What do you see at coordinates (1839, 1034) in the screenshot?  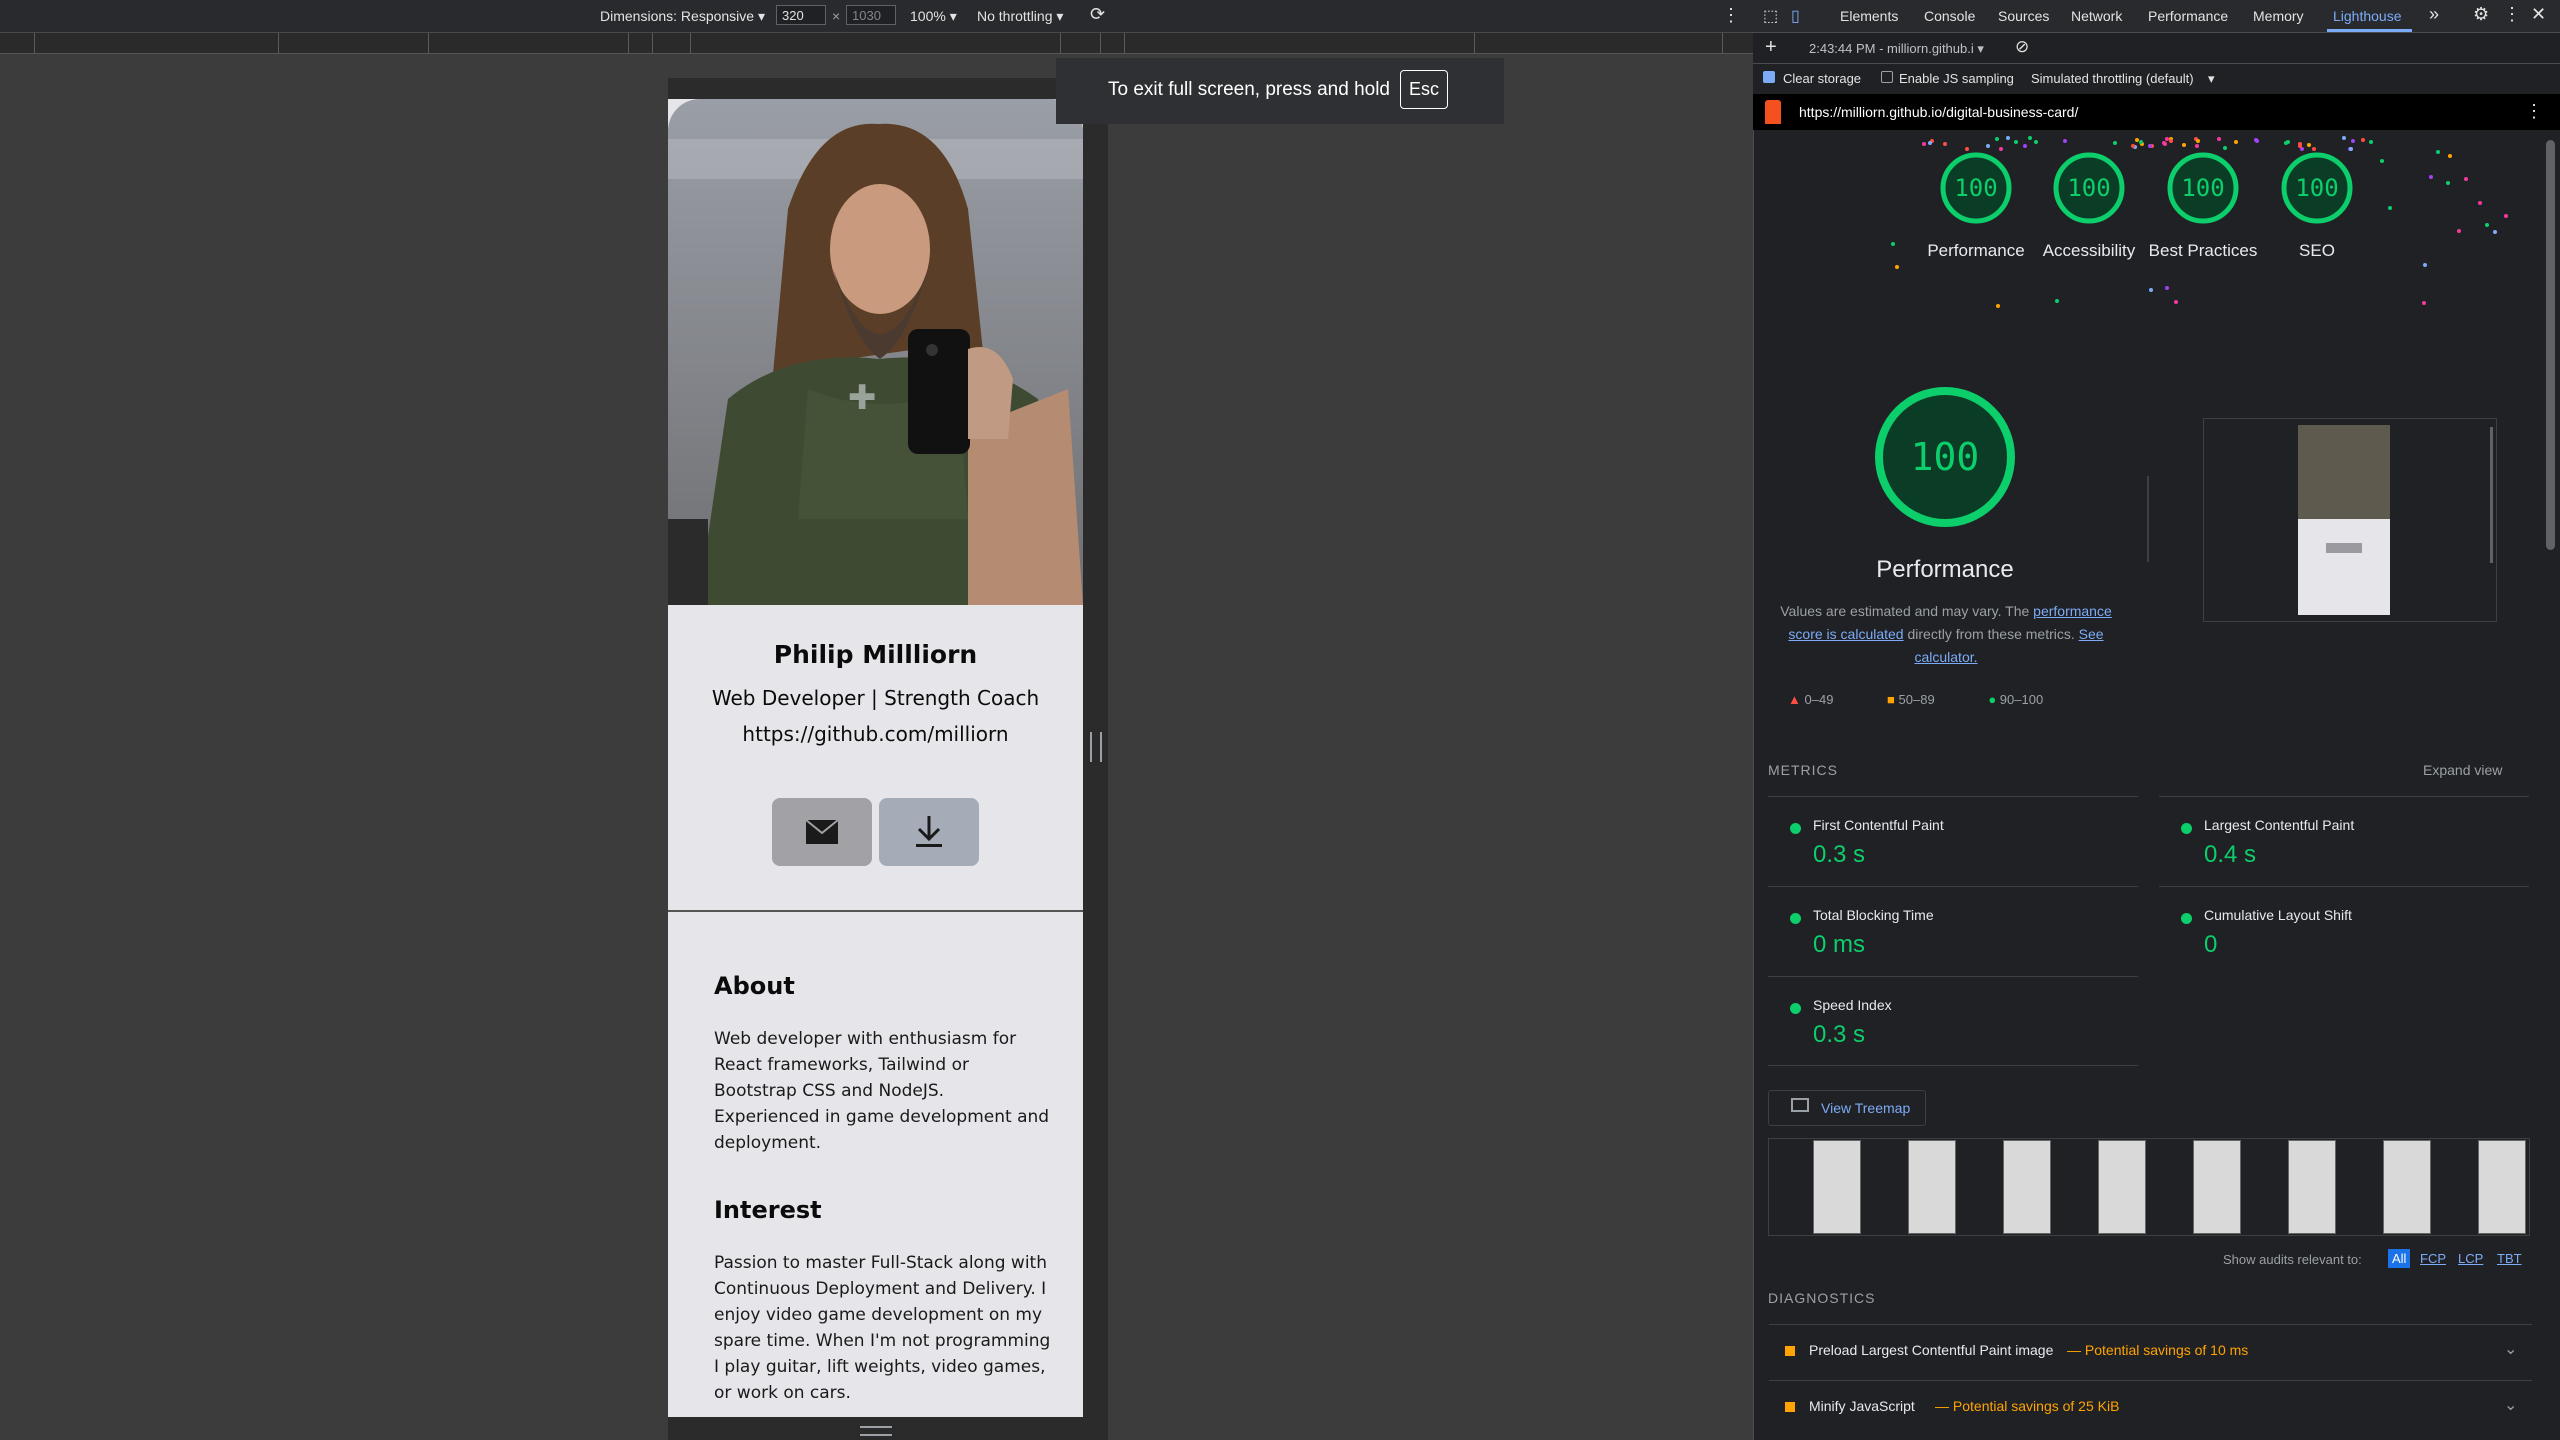 I see `metric-value: 0.3 s` at bounding box center [1839, 1034].